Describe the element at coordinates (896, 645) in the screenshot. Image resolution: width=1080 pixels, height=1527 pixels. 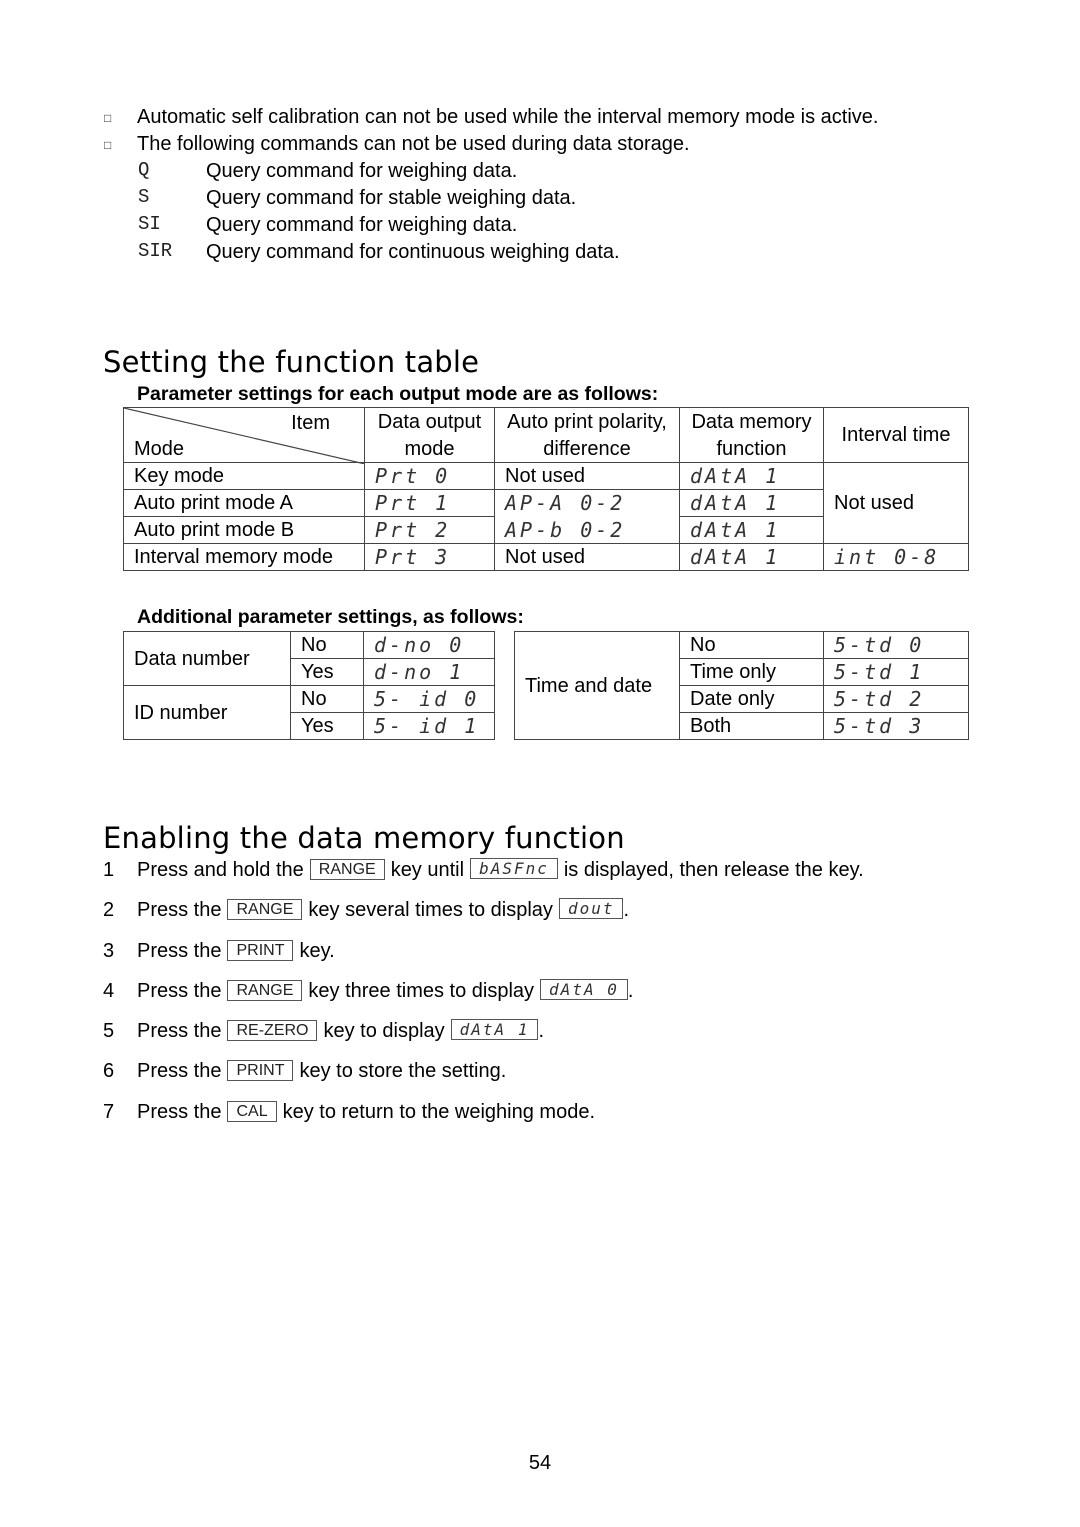
I see `code-cell: 5-td 0` at that location.